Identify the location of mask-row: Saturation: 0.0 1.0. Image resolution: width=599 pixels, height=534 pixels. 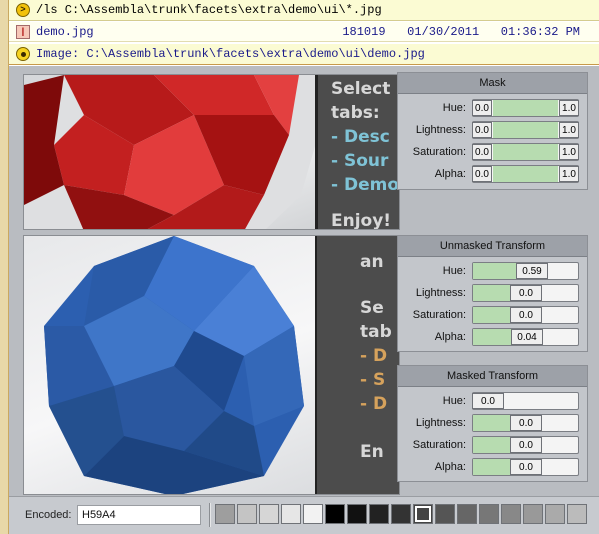
(492, 152).